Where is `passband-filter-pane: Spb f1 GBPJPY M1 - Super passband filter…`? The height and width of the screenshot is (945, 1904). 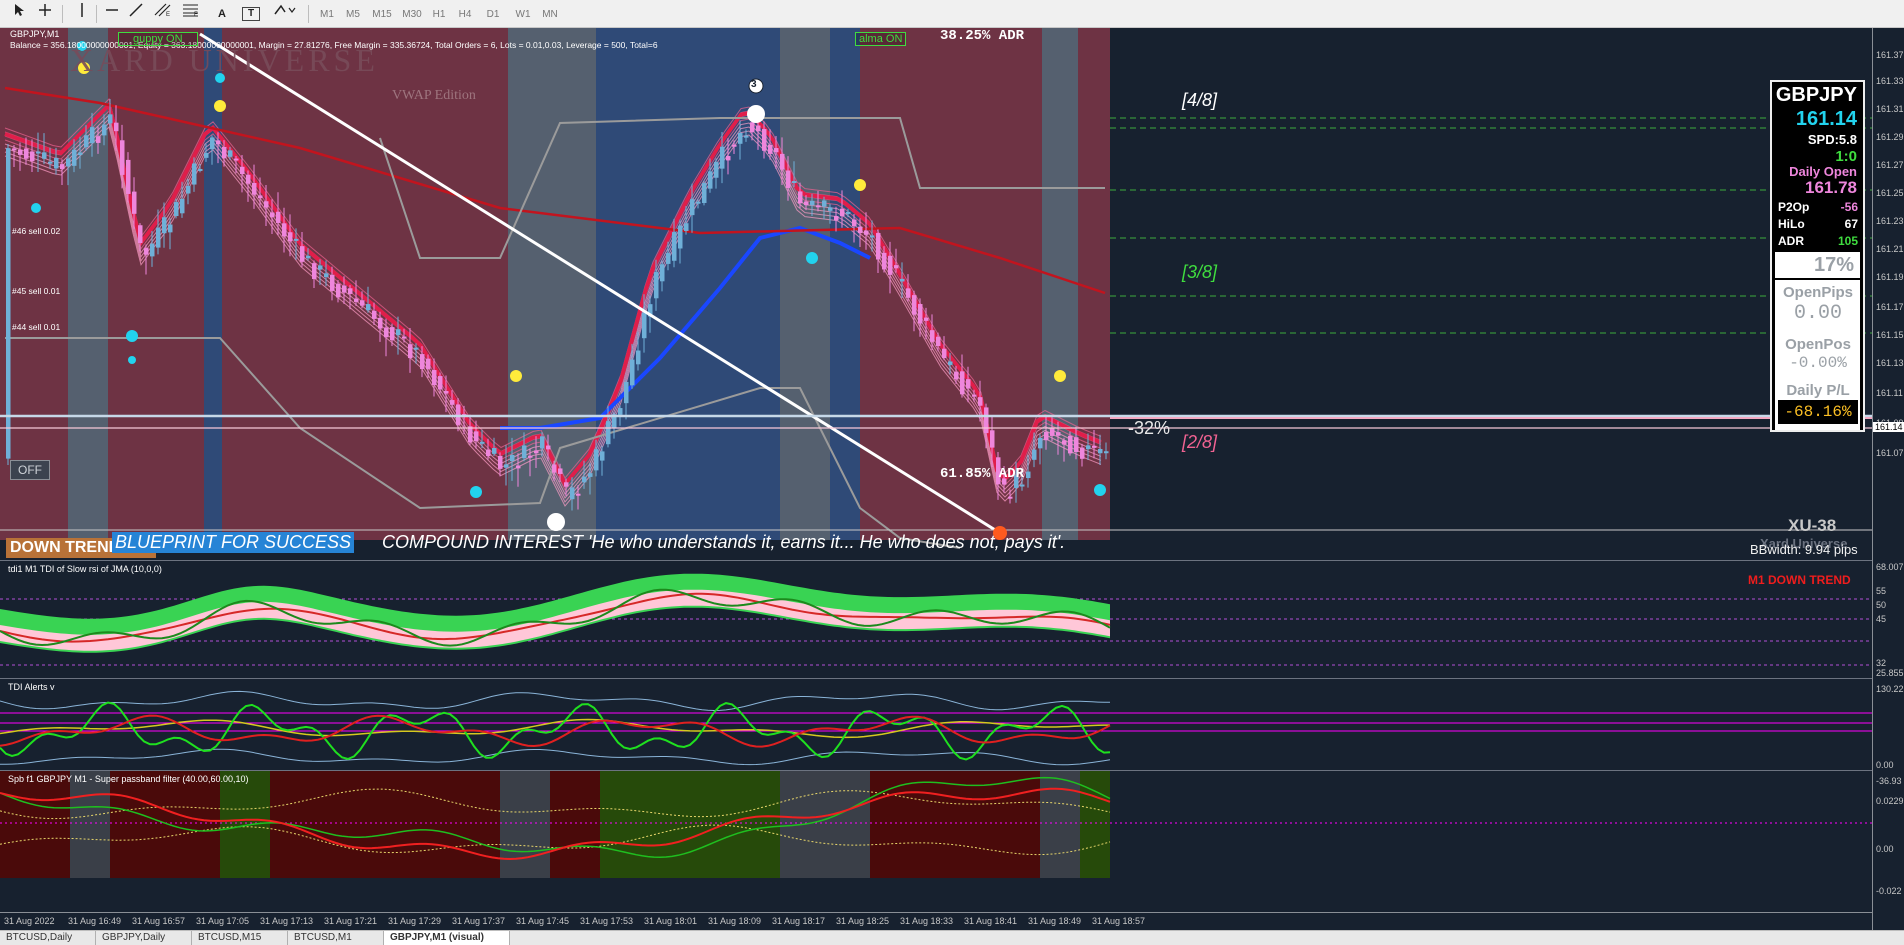
passband-filter-pane: Spb f1 GBPJPY M1 - Super passband filter… is located at coordinates (936, 824).